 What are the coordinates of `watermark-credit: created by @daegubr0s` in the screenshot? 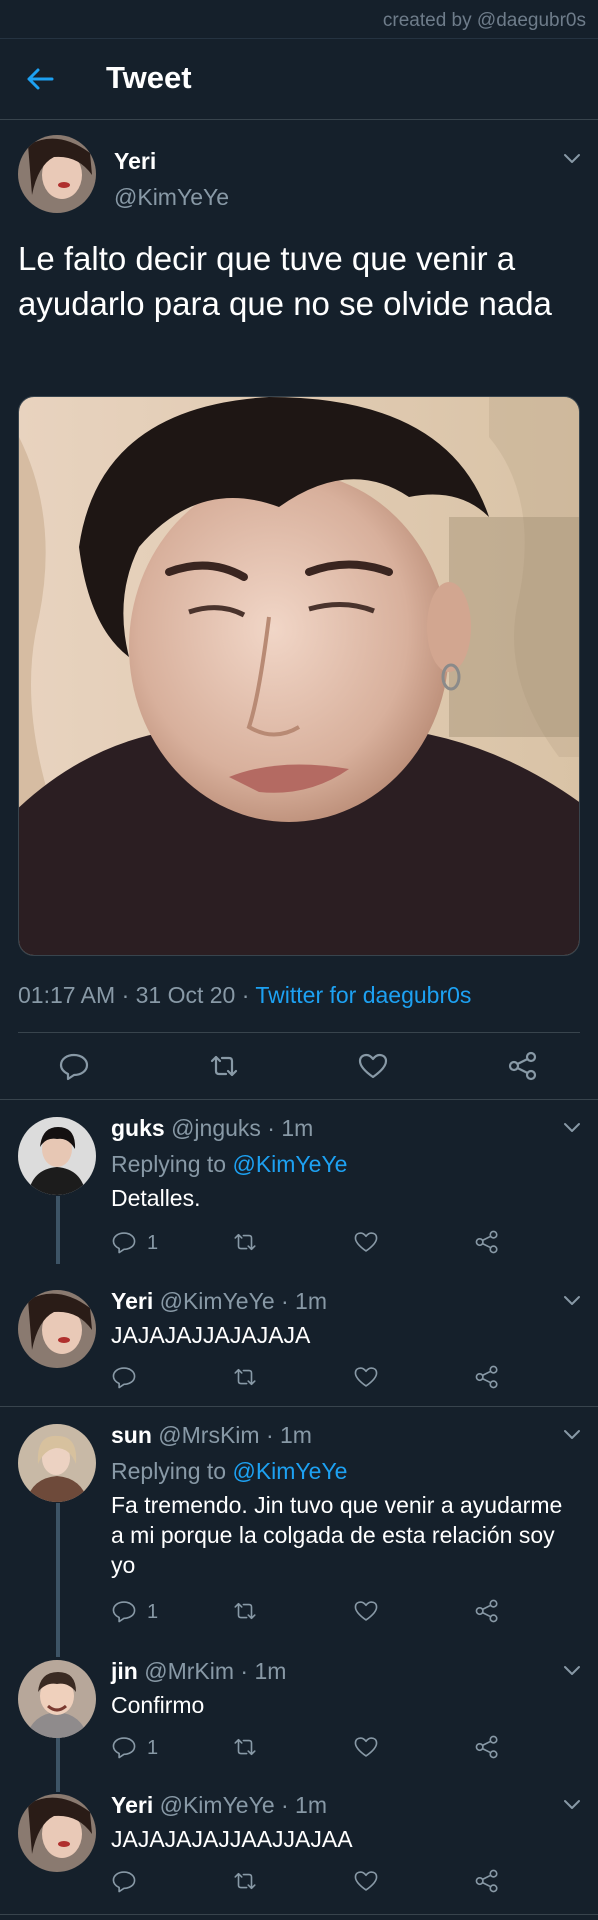 It's located at (484, 20).